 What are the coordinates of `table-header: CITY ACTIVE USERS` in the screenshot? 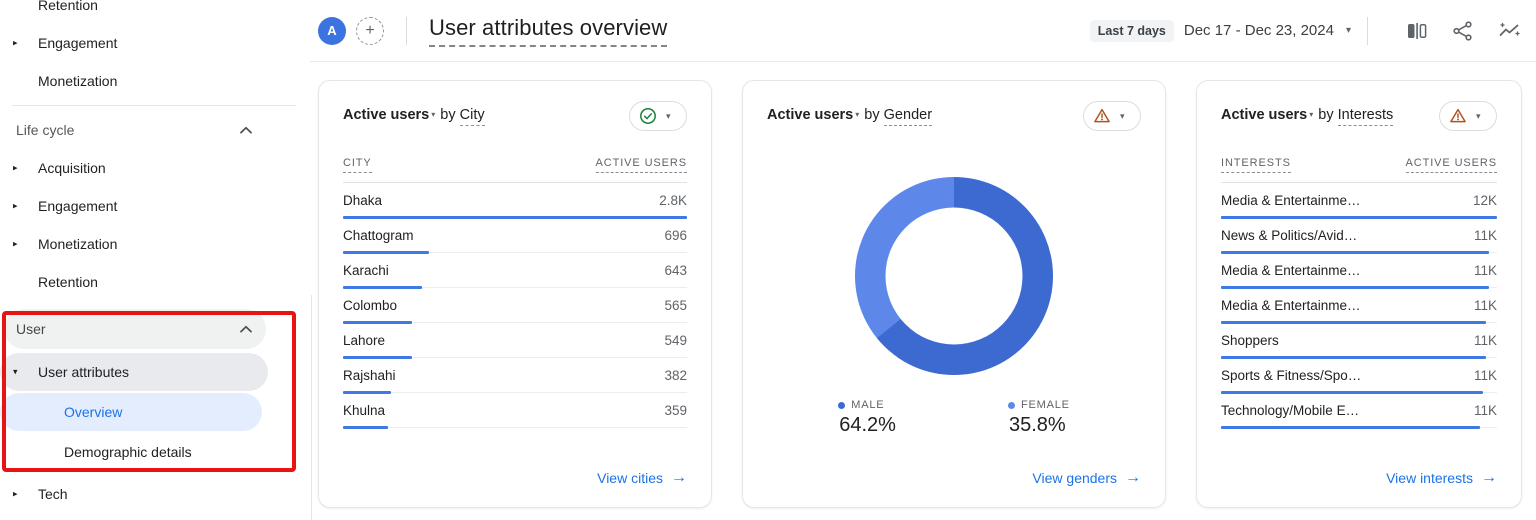 It's located at (515, 170).